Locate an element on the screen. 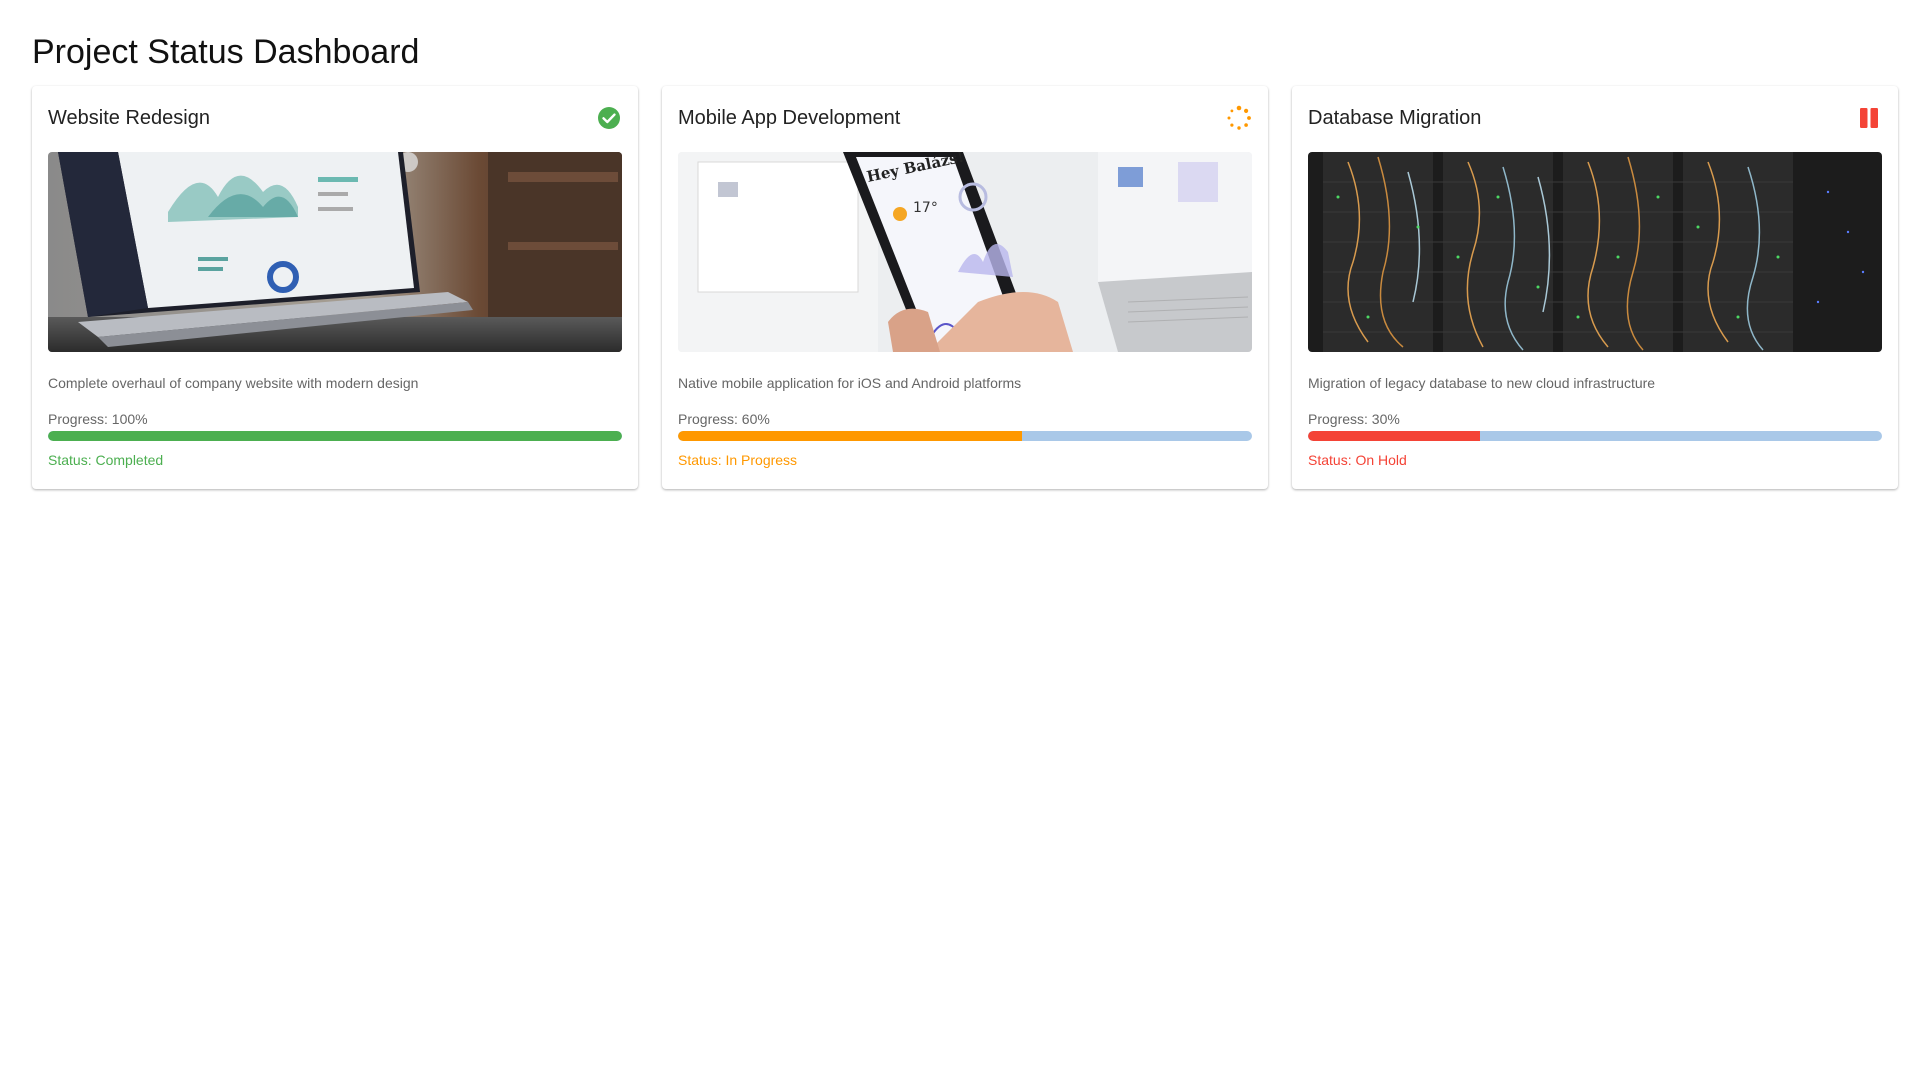  svg-text: 17° is located at coordinates (925, 208).